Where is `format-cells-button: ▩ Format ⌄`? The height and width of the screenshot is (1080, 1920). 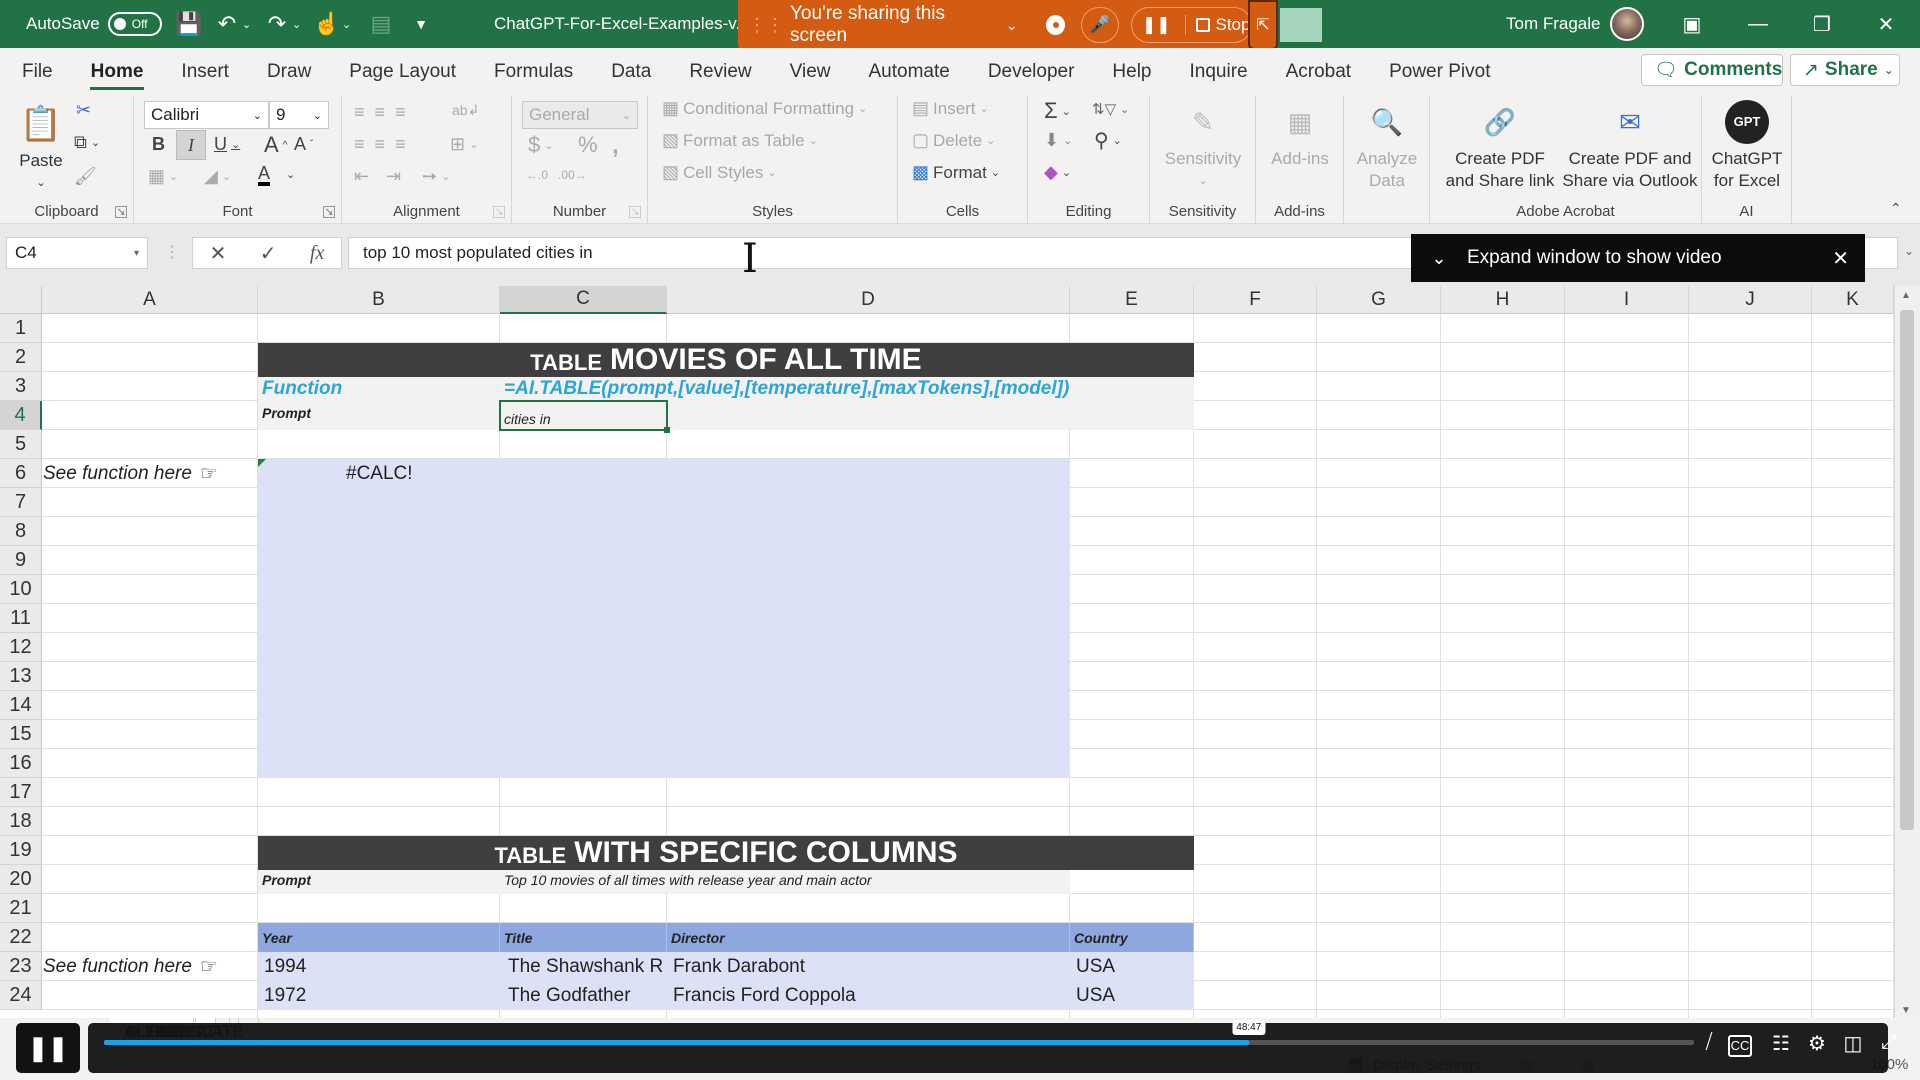 format-cells-button: ▩ Format ⌄ is located at coordinates (956, 172).